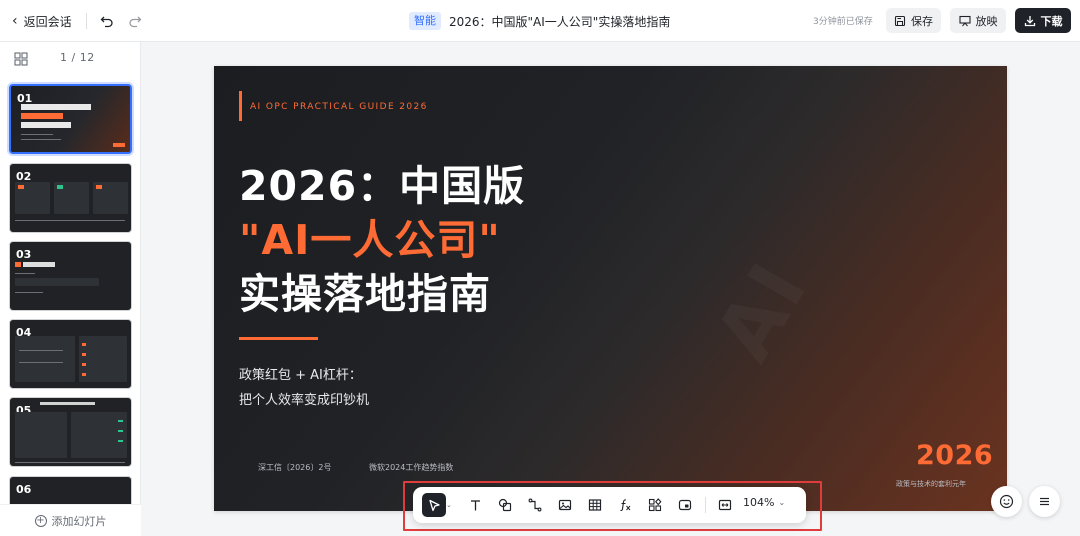 This screenshot has width=1080, height=536. I want to click on divider, so click(86, 21).